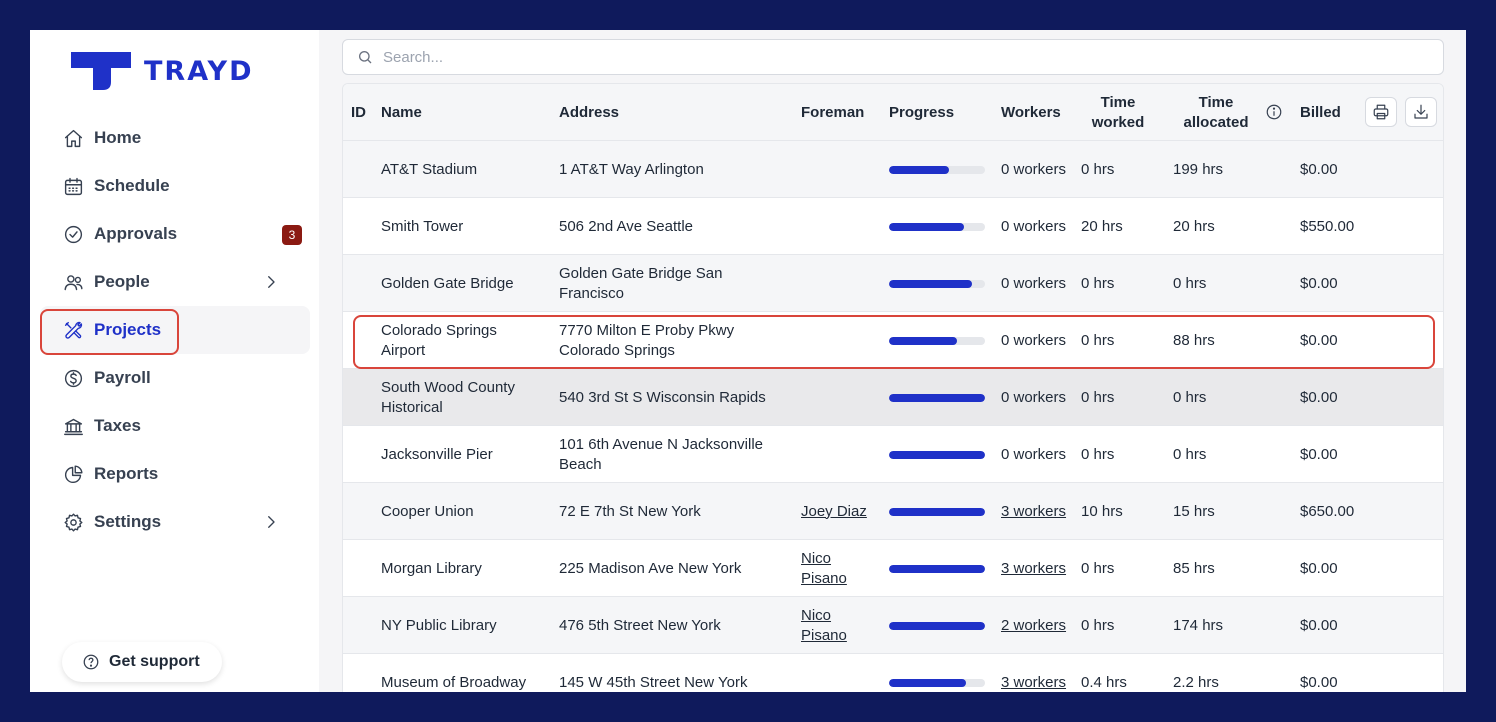  What do you see at coordinates (422, 226) in the screenshot?
I see `project-name-cell: Smith Tower` at bounding box center [422, 226].